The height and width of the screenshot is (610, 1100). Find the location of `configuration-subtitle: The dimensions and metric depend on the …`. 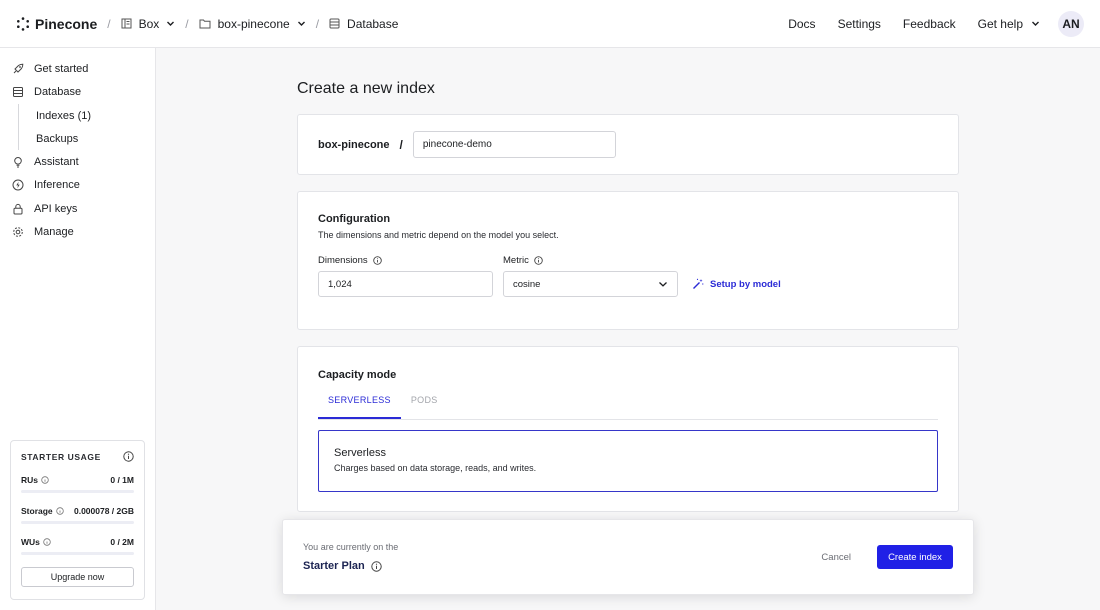

configuration-subtitle: The dimensions and metric depend on the … is located at coordinates (438, 235).